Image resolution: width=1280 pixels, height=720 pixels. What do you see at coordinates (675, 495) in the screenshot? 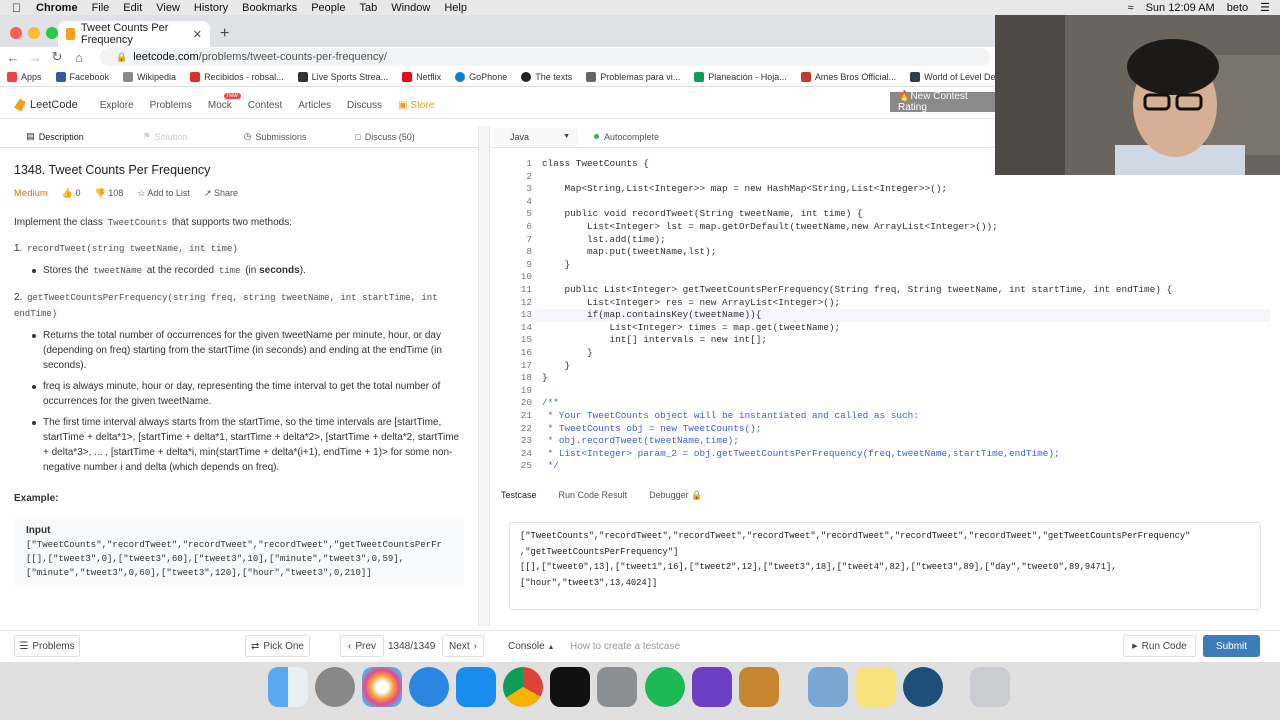
I see `tab-debugger: Debugger 🔒` at bounding box center [675, 495].